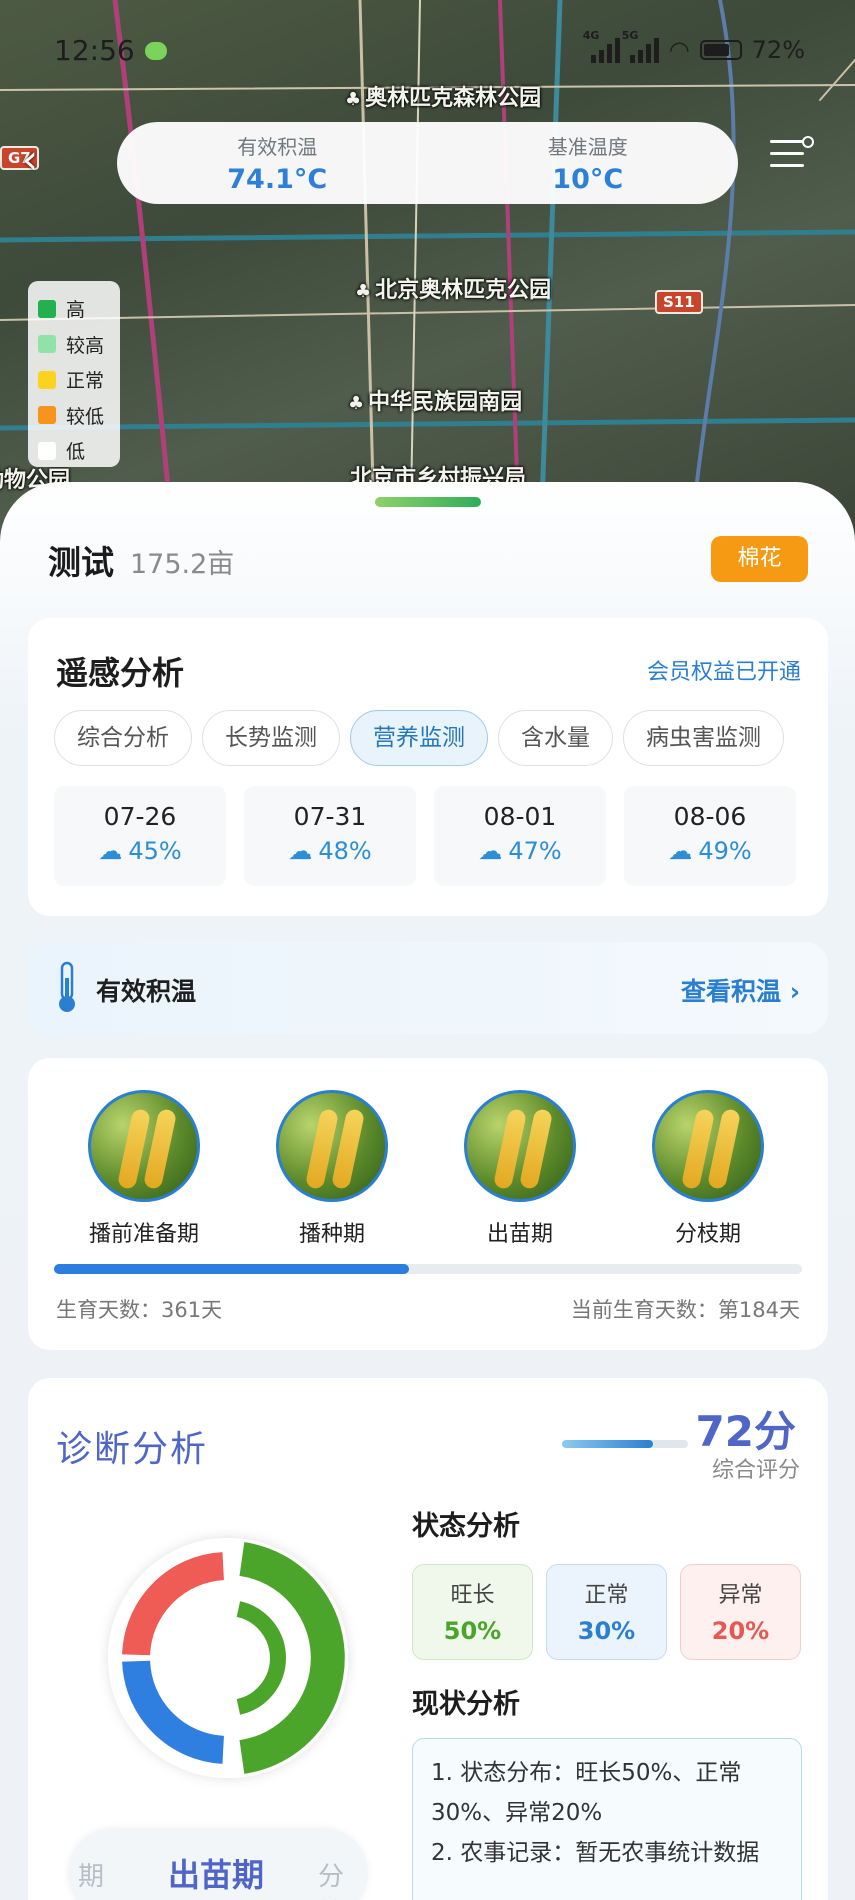  I want to click on status-time: 12:56, so click(94, 50).